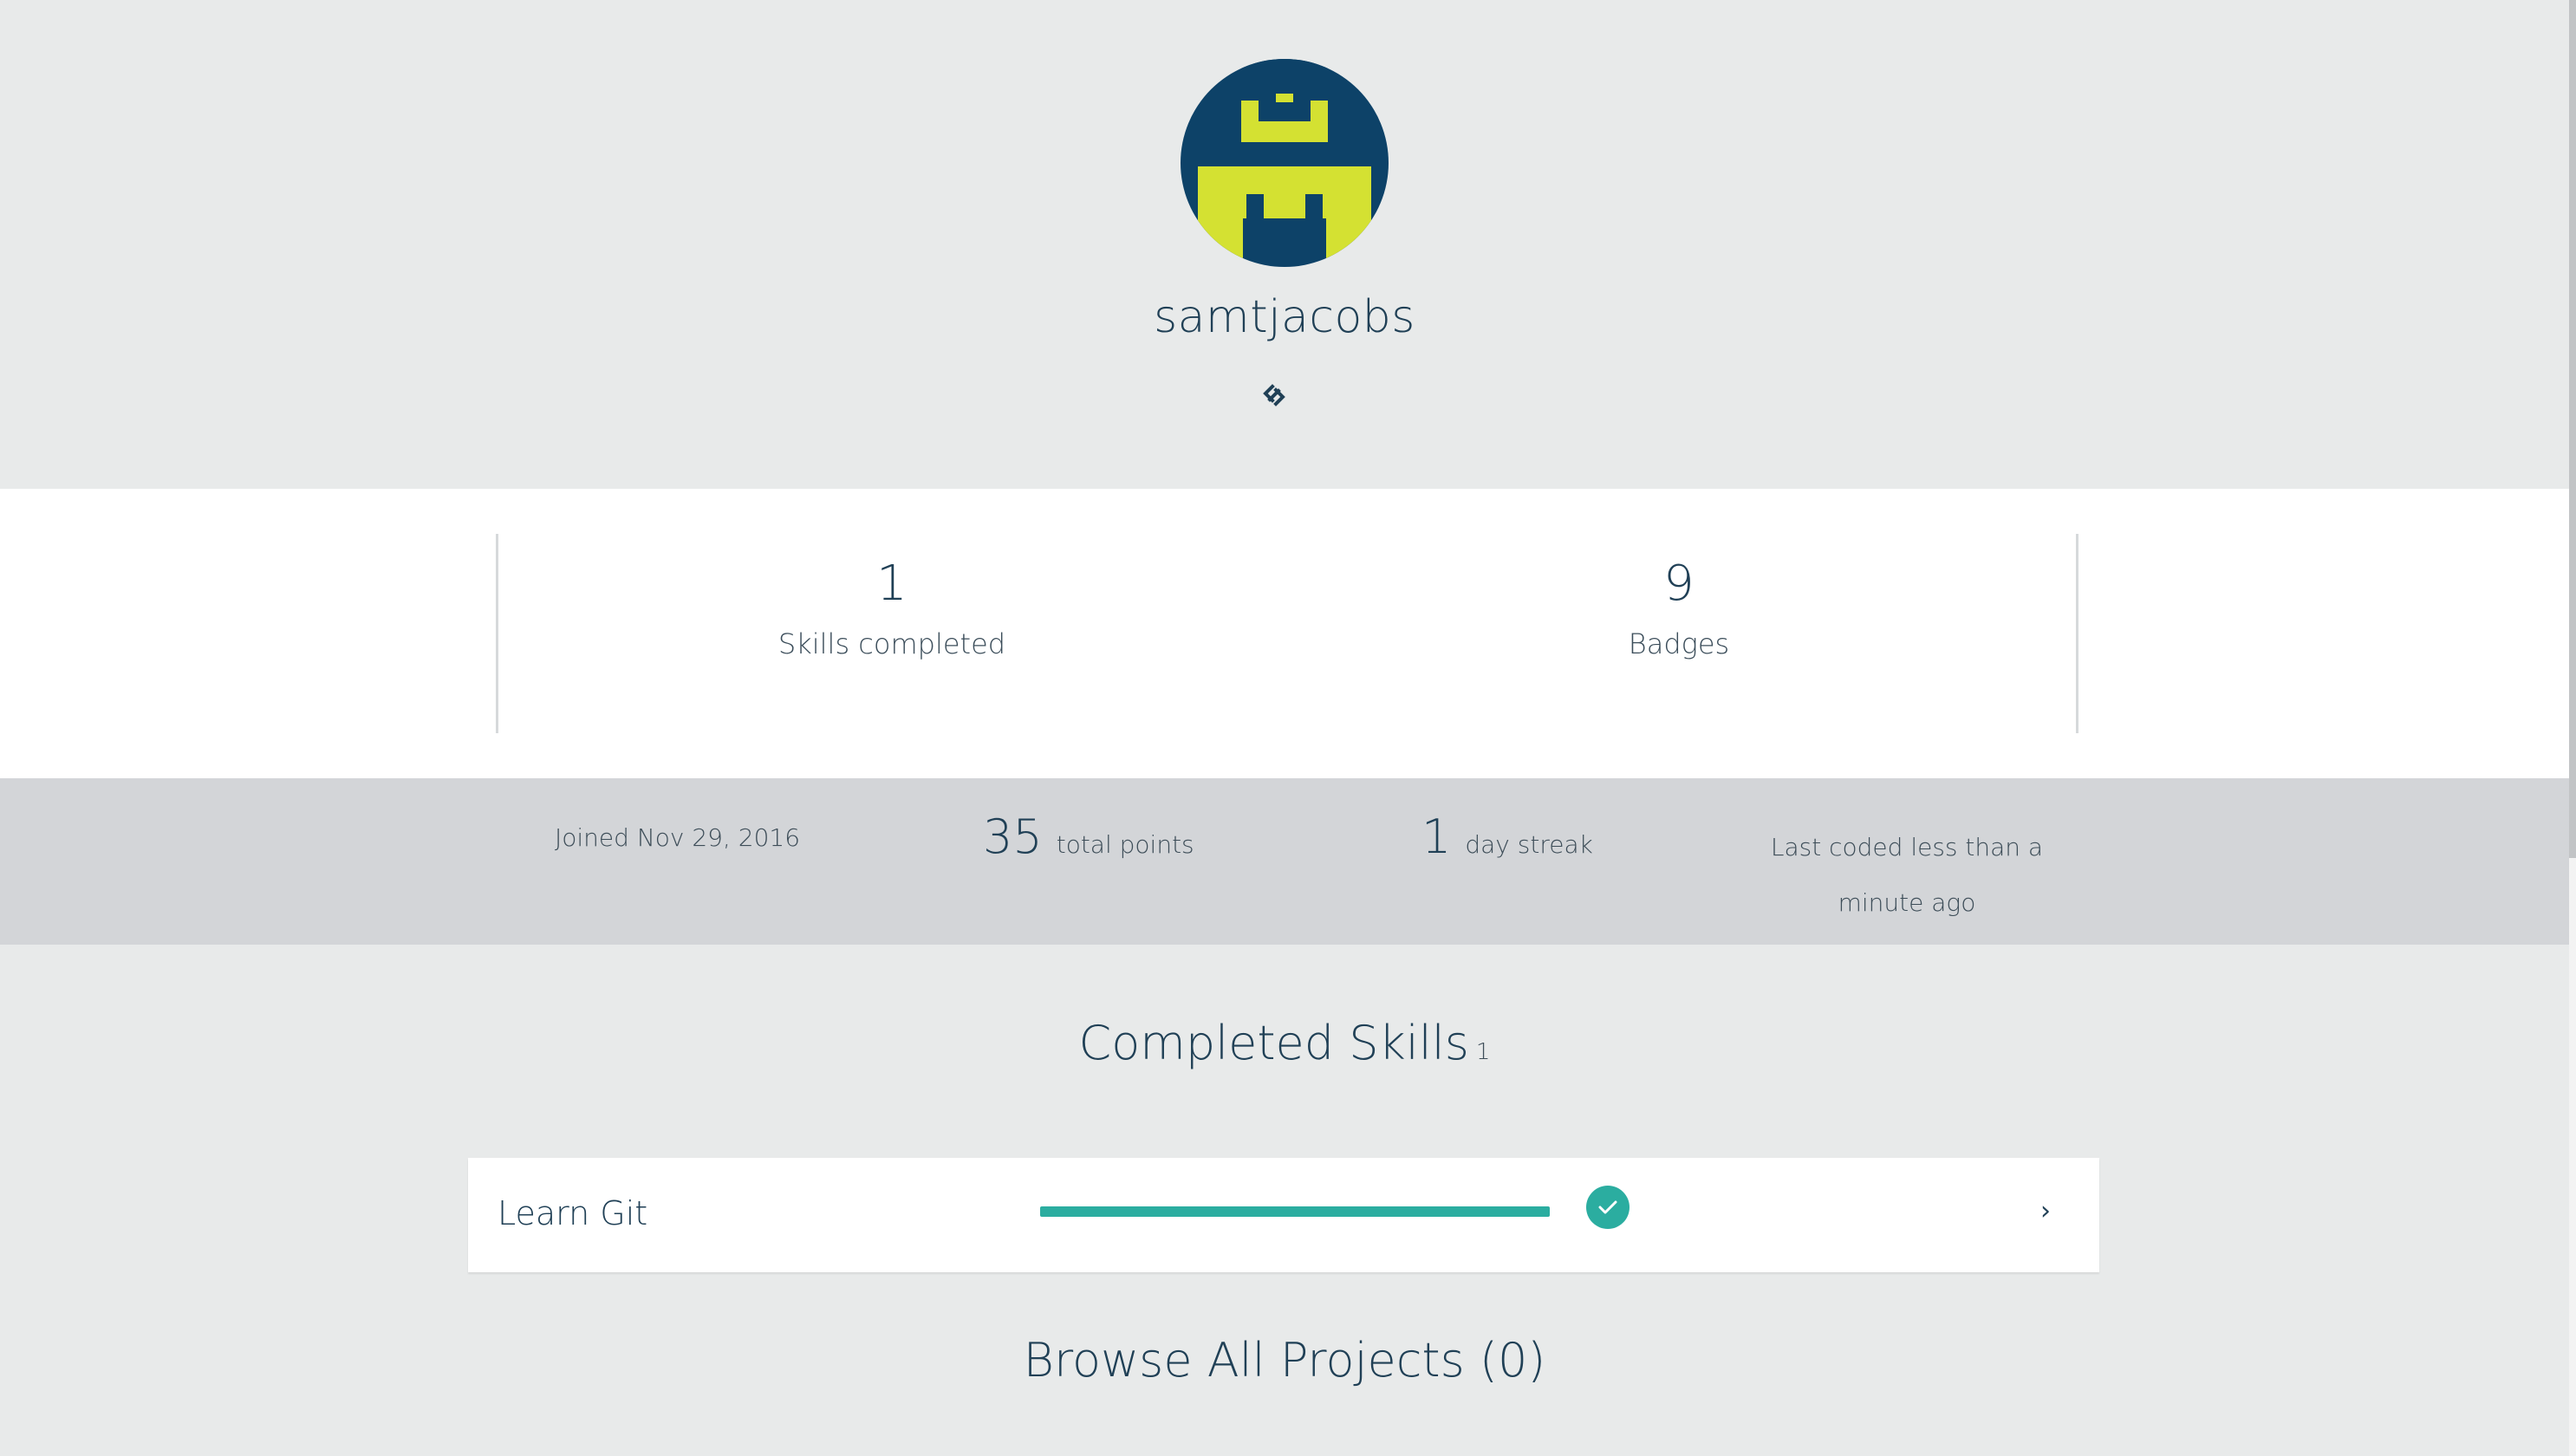  I want to click on joined-date: Joined Nov 29, 2016, so click(678, 837).